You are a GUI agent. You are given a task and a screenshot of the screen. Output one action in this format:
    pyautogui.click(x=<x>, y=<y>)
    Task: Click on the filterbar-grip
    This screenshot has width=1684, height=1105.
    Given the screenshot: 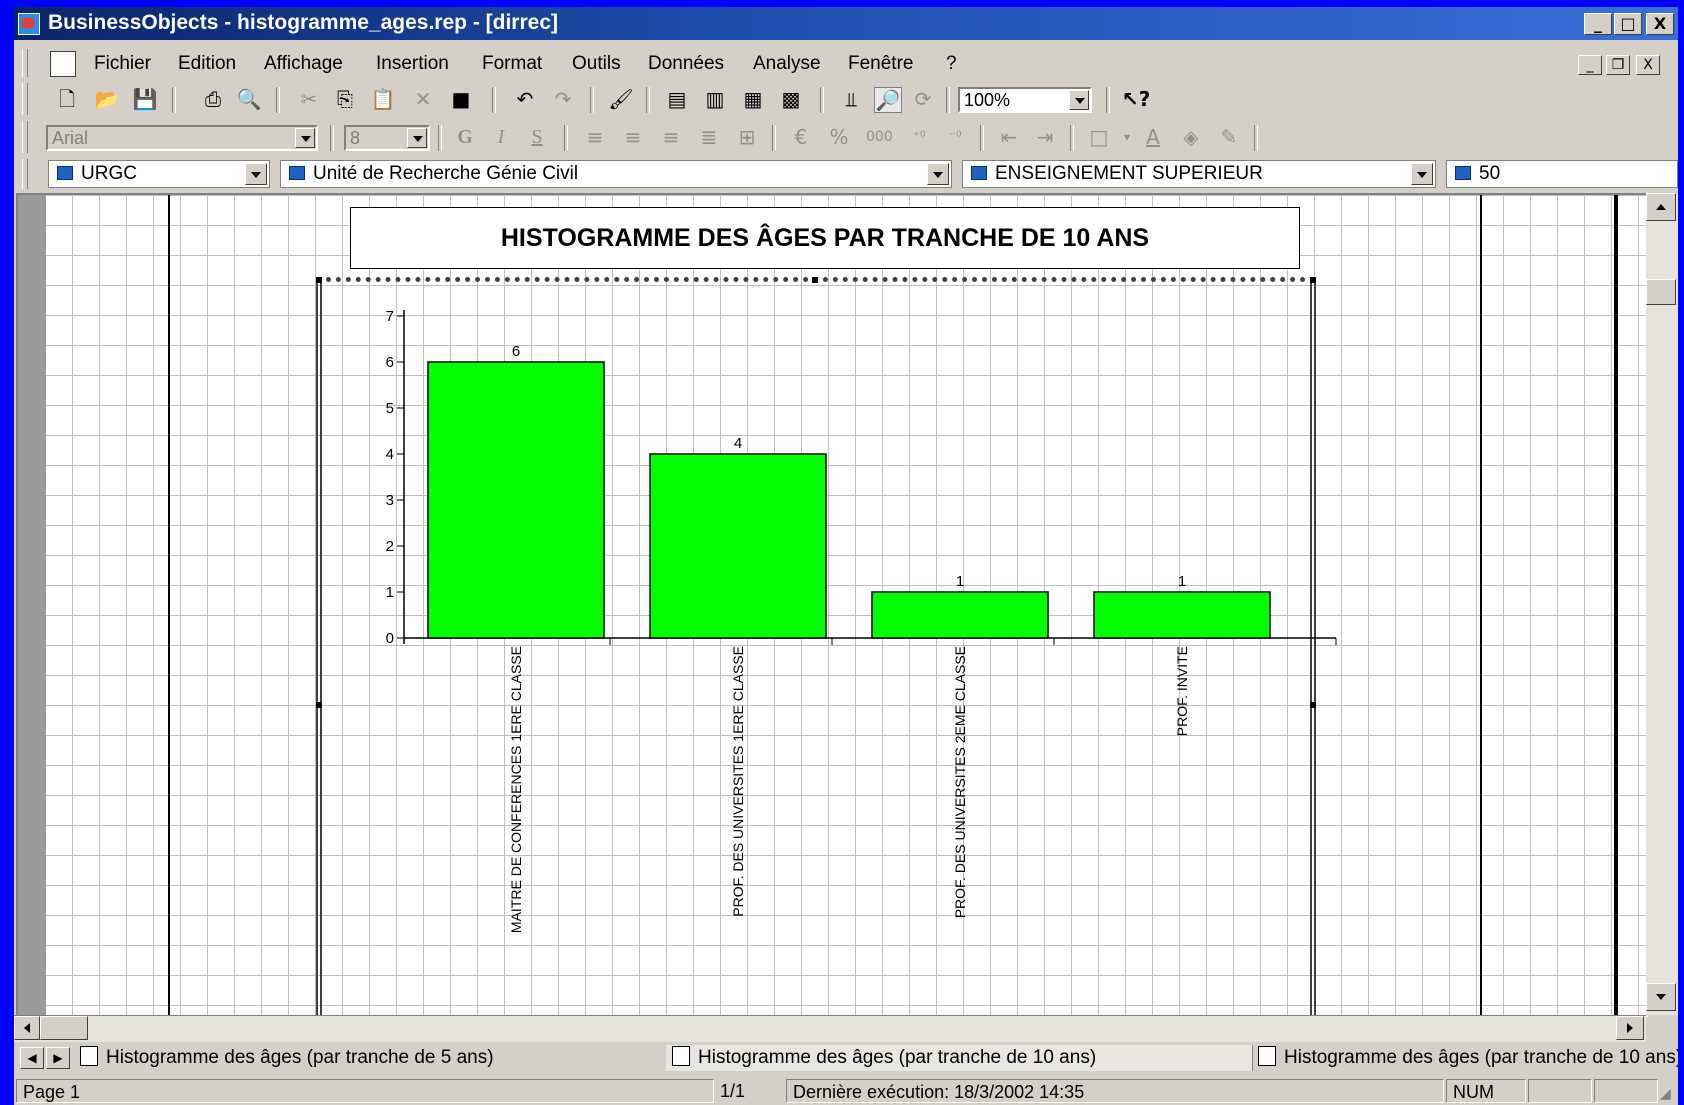 What is the action you would take?
    pyautogui.click(x=25, y=174)
    